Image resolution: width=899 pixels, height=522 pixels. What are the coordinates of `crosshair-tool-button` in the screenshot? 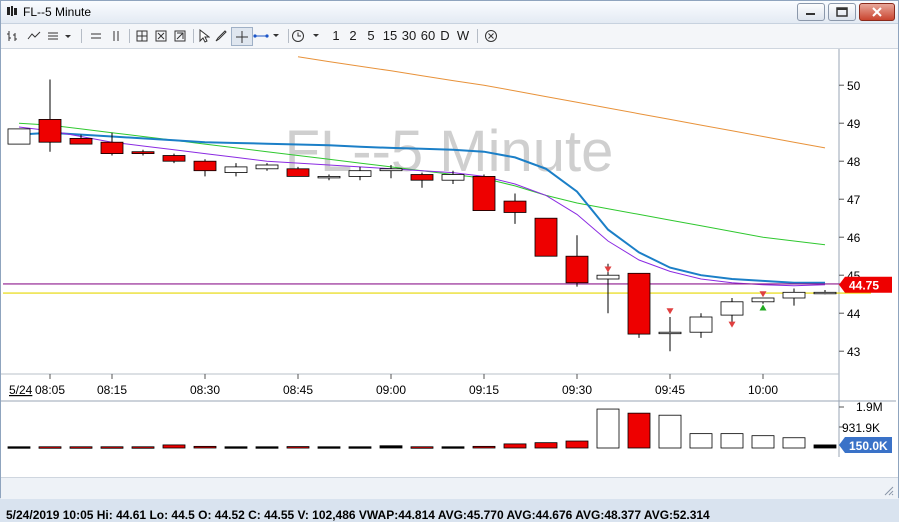 It's located at (242, 36).